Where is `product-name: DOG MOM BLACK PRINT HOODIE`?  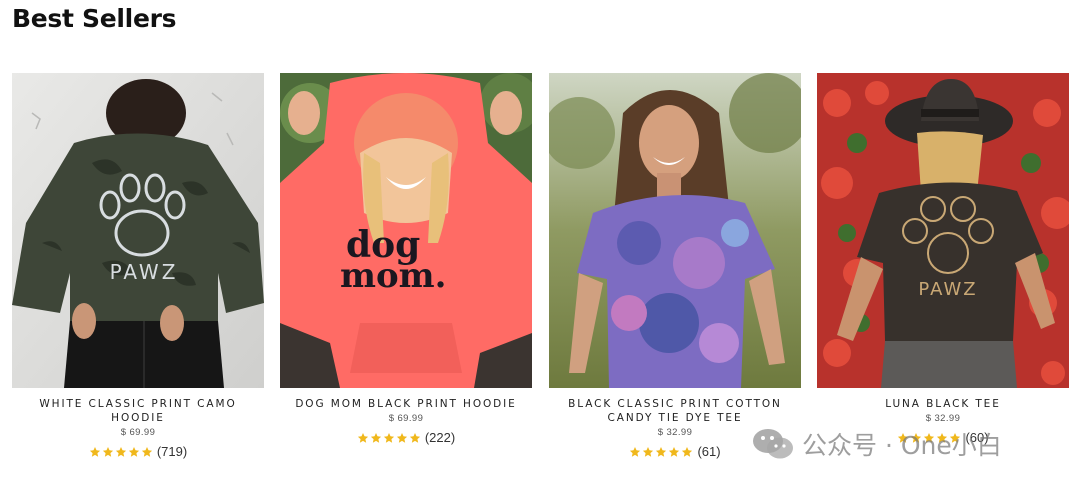 product-name: DOG MOM BLACK PRINT HOODIE is located at coordinates (406, 404).